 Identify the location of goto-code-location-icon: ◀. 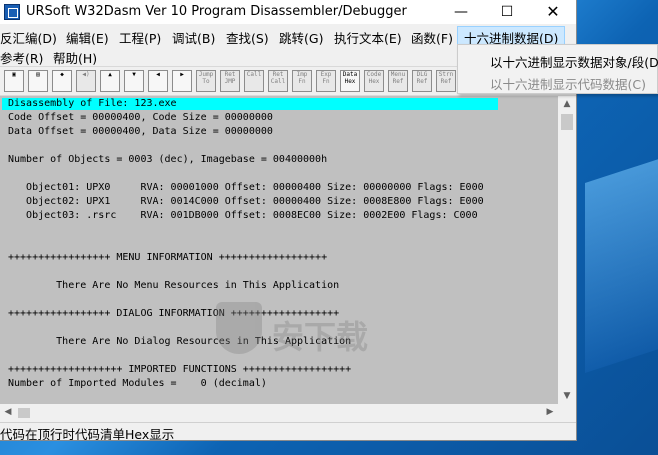
(158, 81).